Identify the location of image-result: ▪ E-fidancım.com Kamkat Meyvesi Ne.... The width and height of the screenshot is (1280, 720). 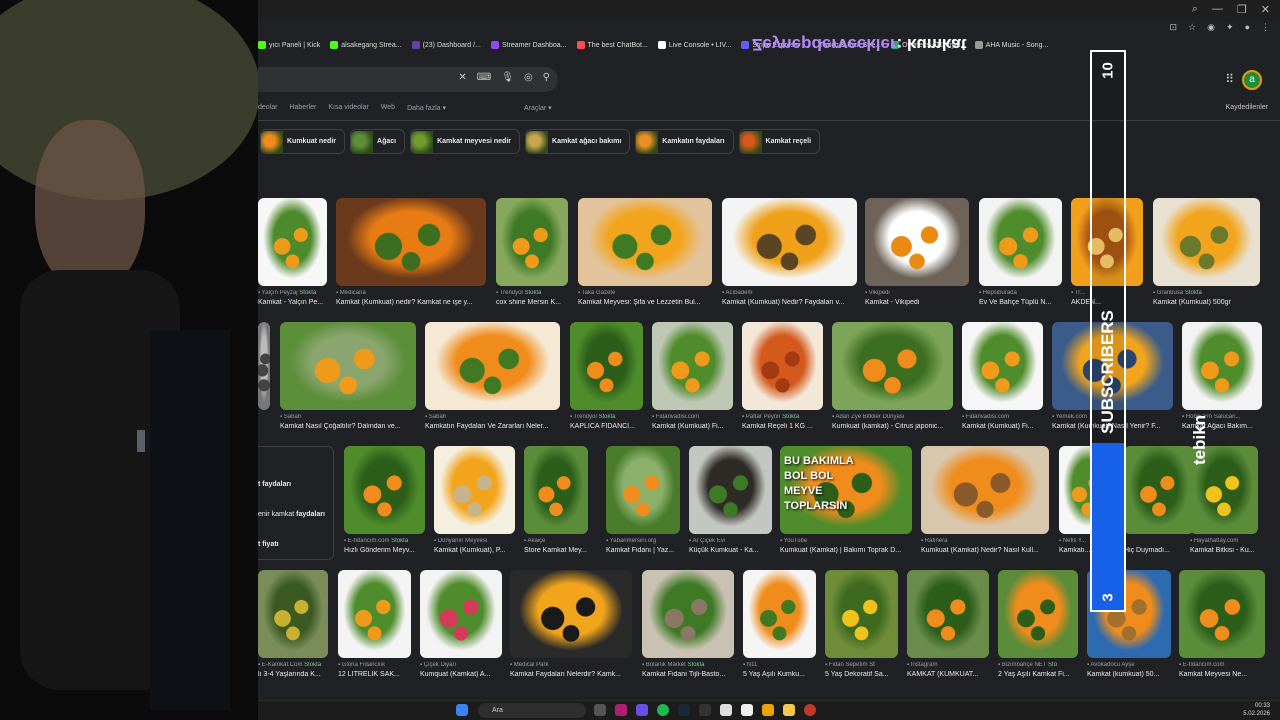
(1222, 627).